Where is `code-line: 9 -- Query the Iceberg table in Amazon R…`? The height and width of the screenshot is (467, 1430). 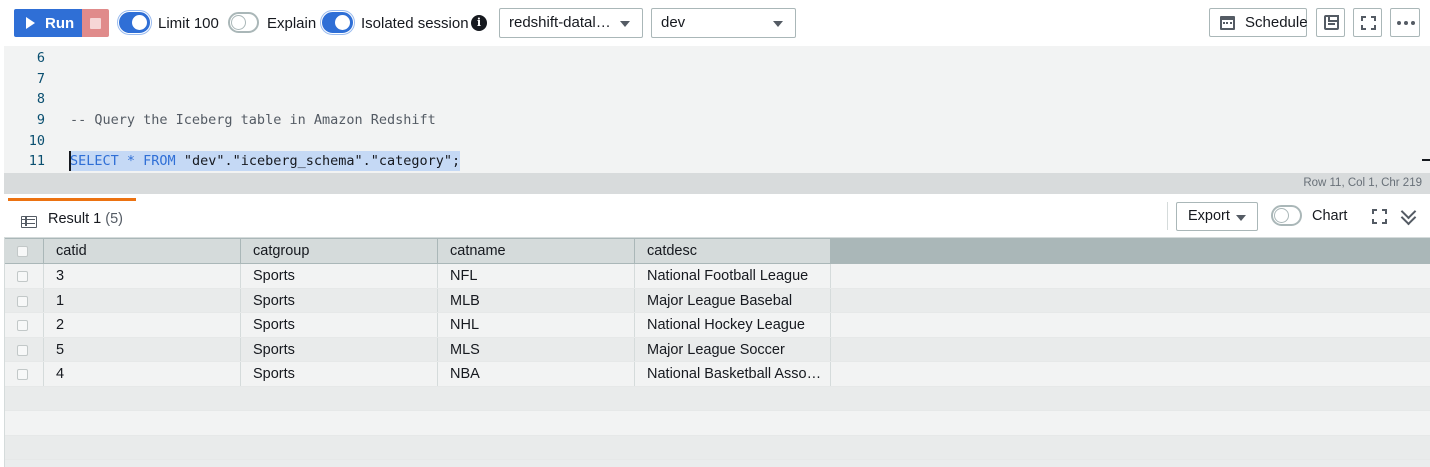
code-line: 9 -- Query the Iceberg table in Amazon R… is located at coordinates (712, 120).